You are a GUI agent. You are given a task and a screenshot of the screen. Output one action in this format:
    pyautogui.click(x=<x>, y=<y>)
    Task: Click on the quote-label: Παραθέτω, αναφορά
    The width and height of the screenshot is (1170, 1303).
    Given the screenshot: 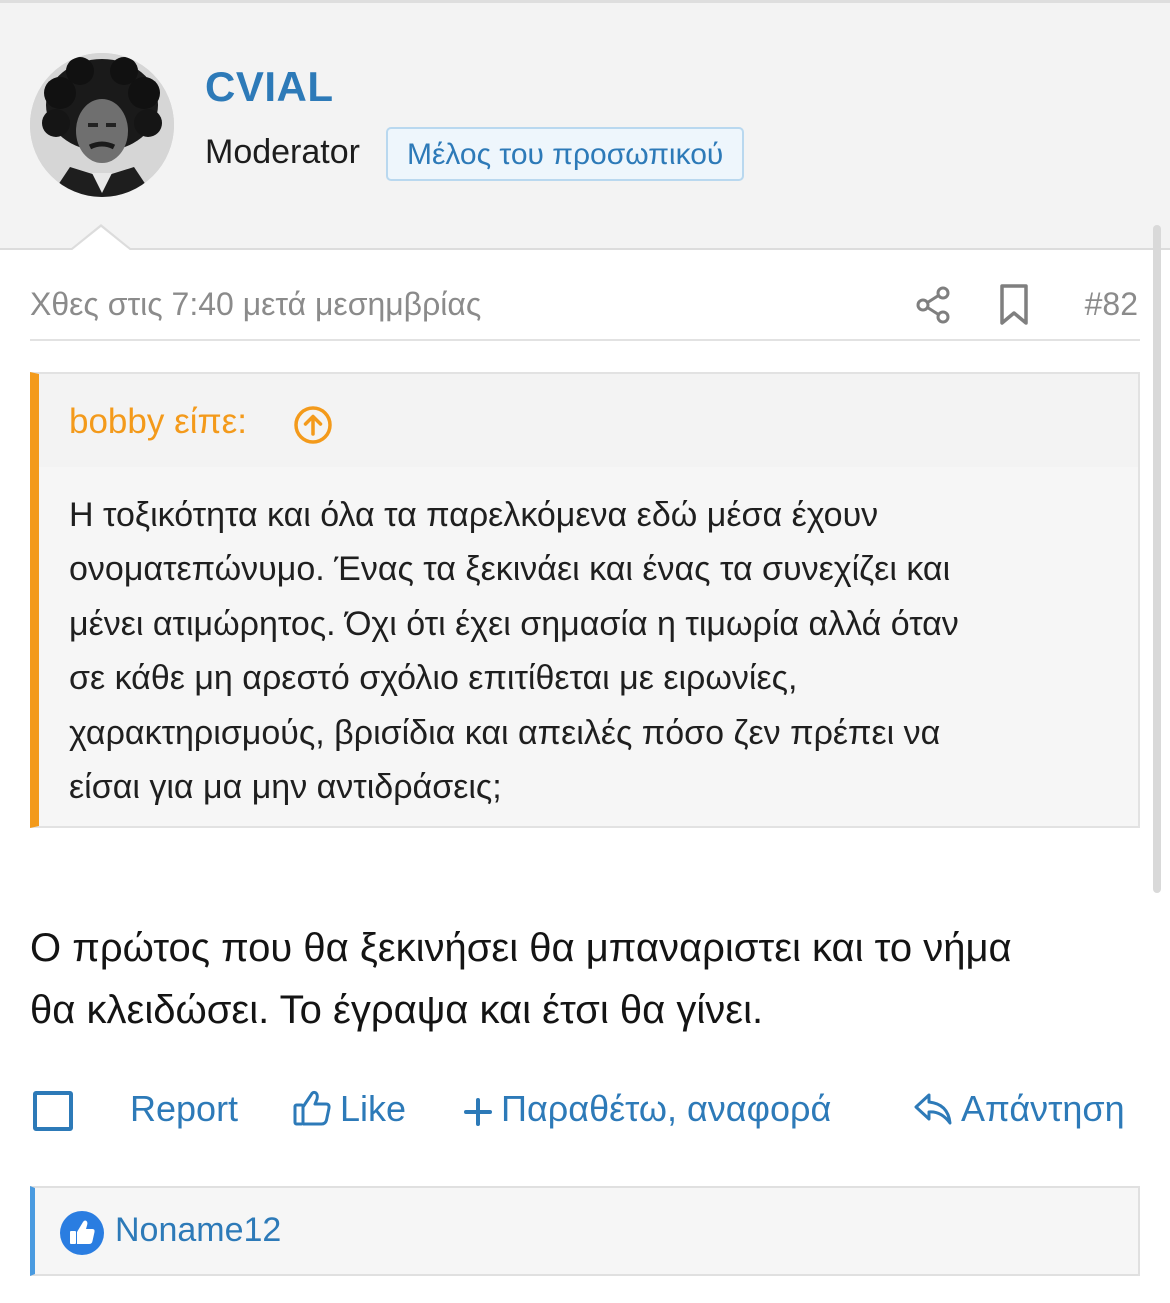 What is the action you would take?
    pyautogui.click(x=666, y=1108)
    